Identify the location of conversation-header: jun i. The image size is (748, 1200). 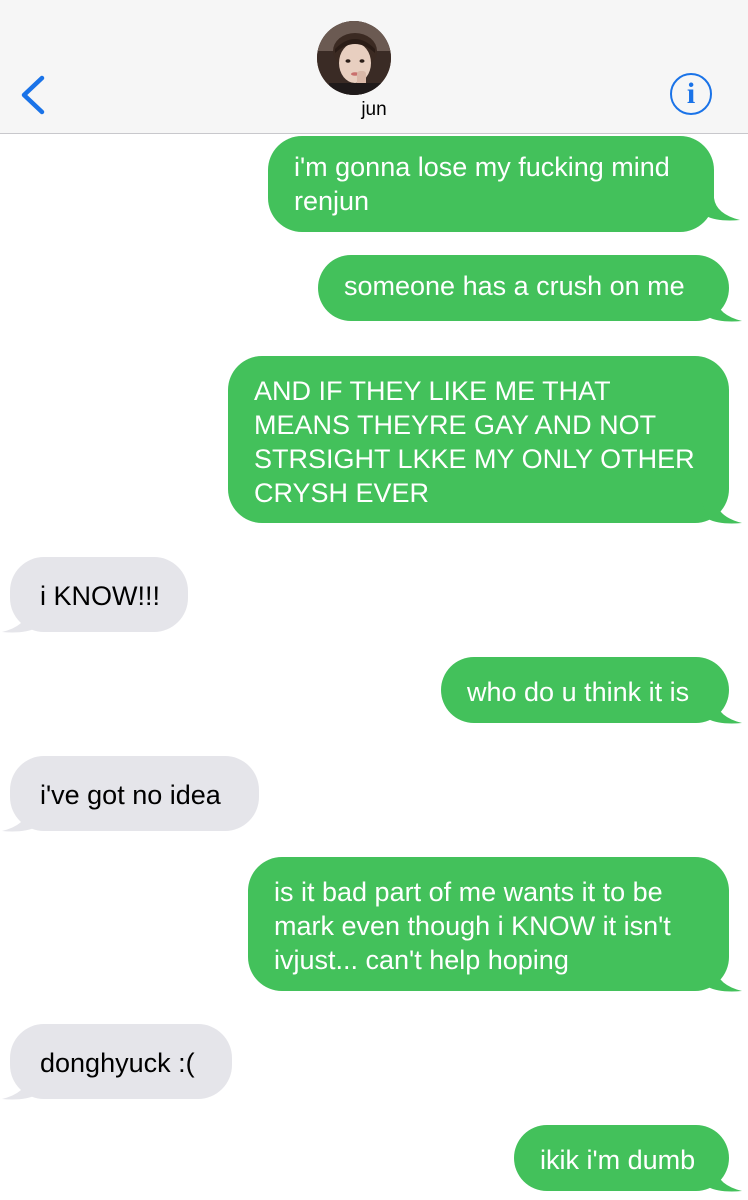
(374, 67).